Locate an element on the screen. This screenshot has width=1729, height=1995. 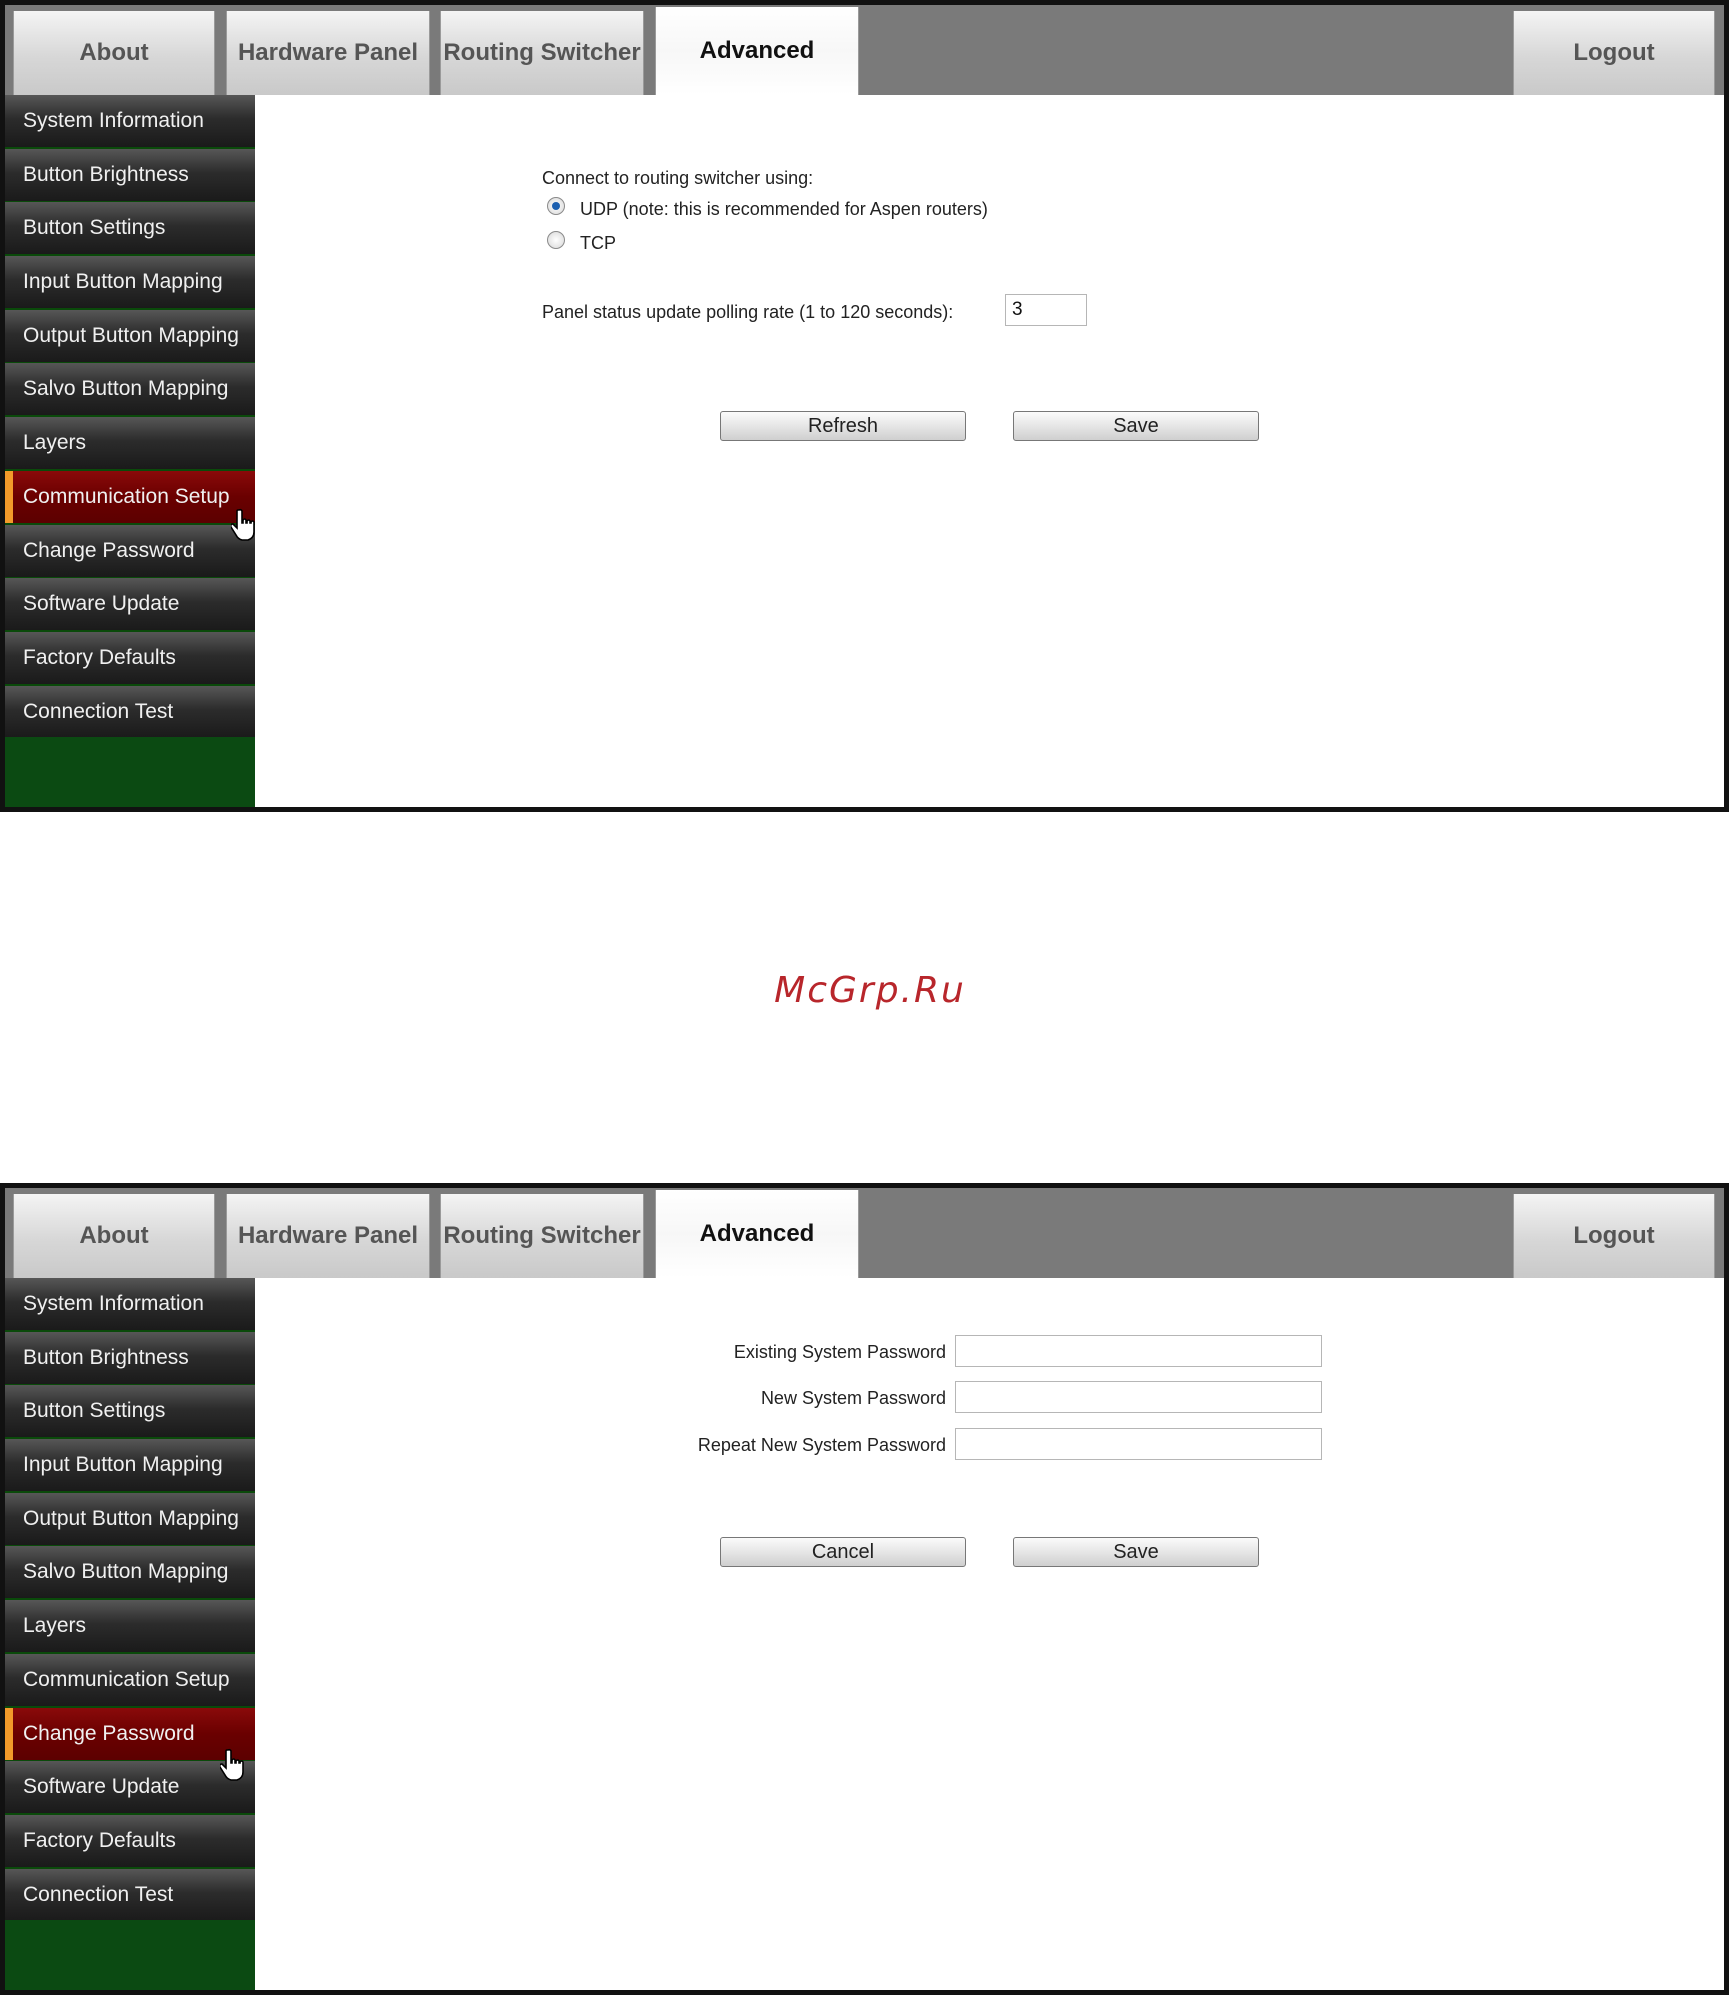
existing-password-label: Existing System Password is located at coordinates (839, 1352).